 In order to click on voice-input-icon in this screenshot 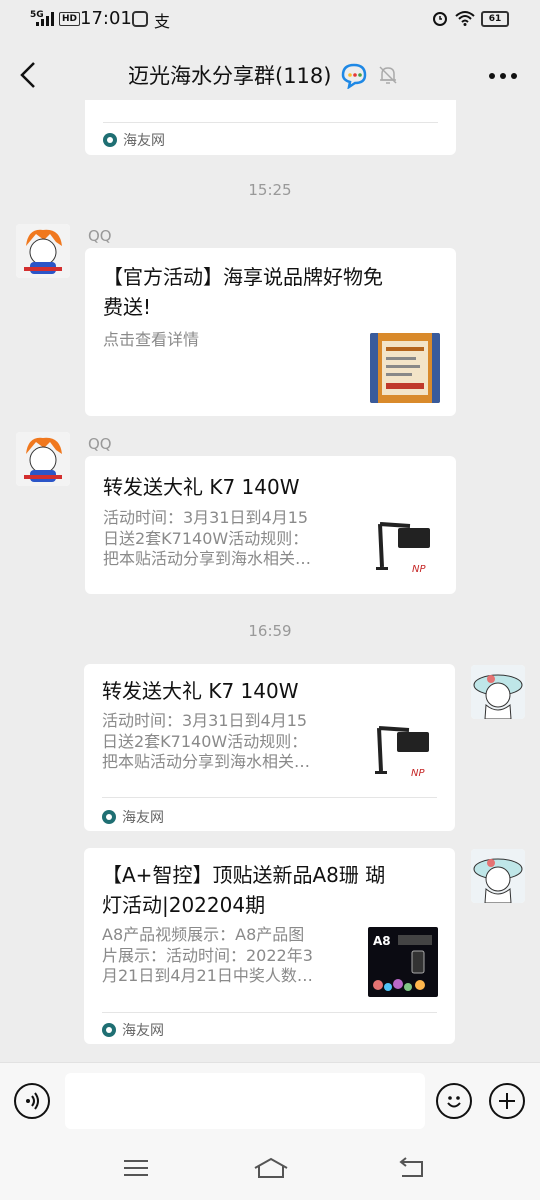, I will do `click(32, 1101)`.